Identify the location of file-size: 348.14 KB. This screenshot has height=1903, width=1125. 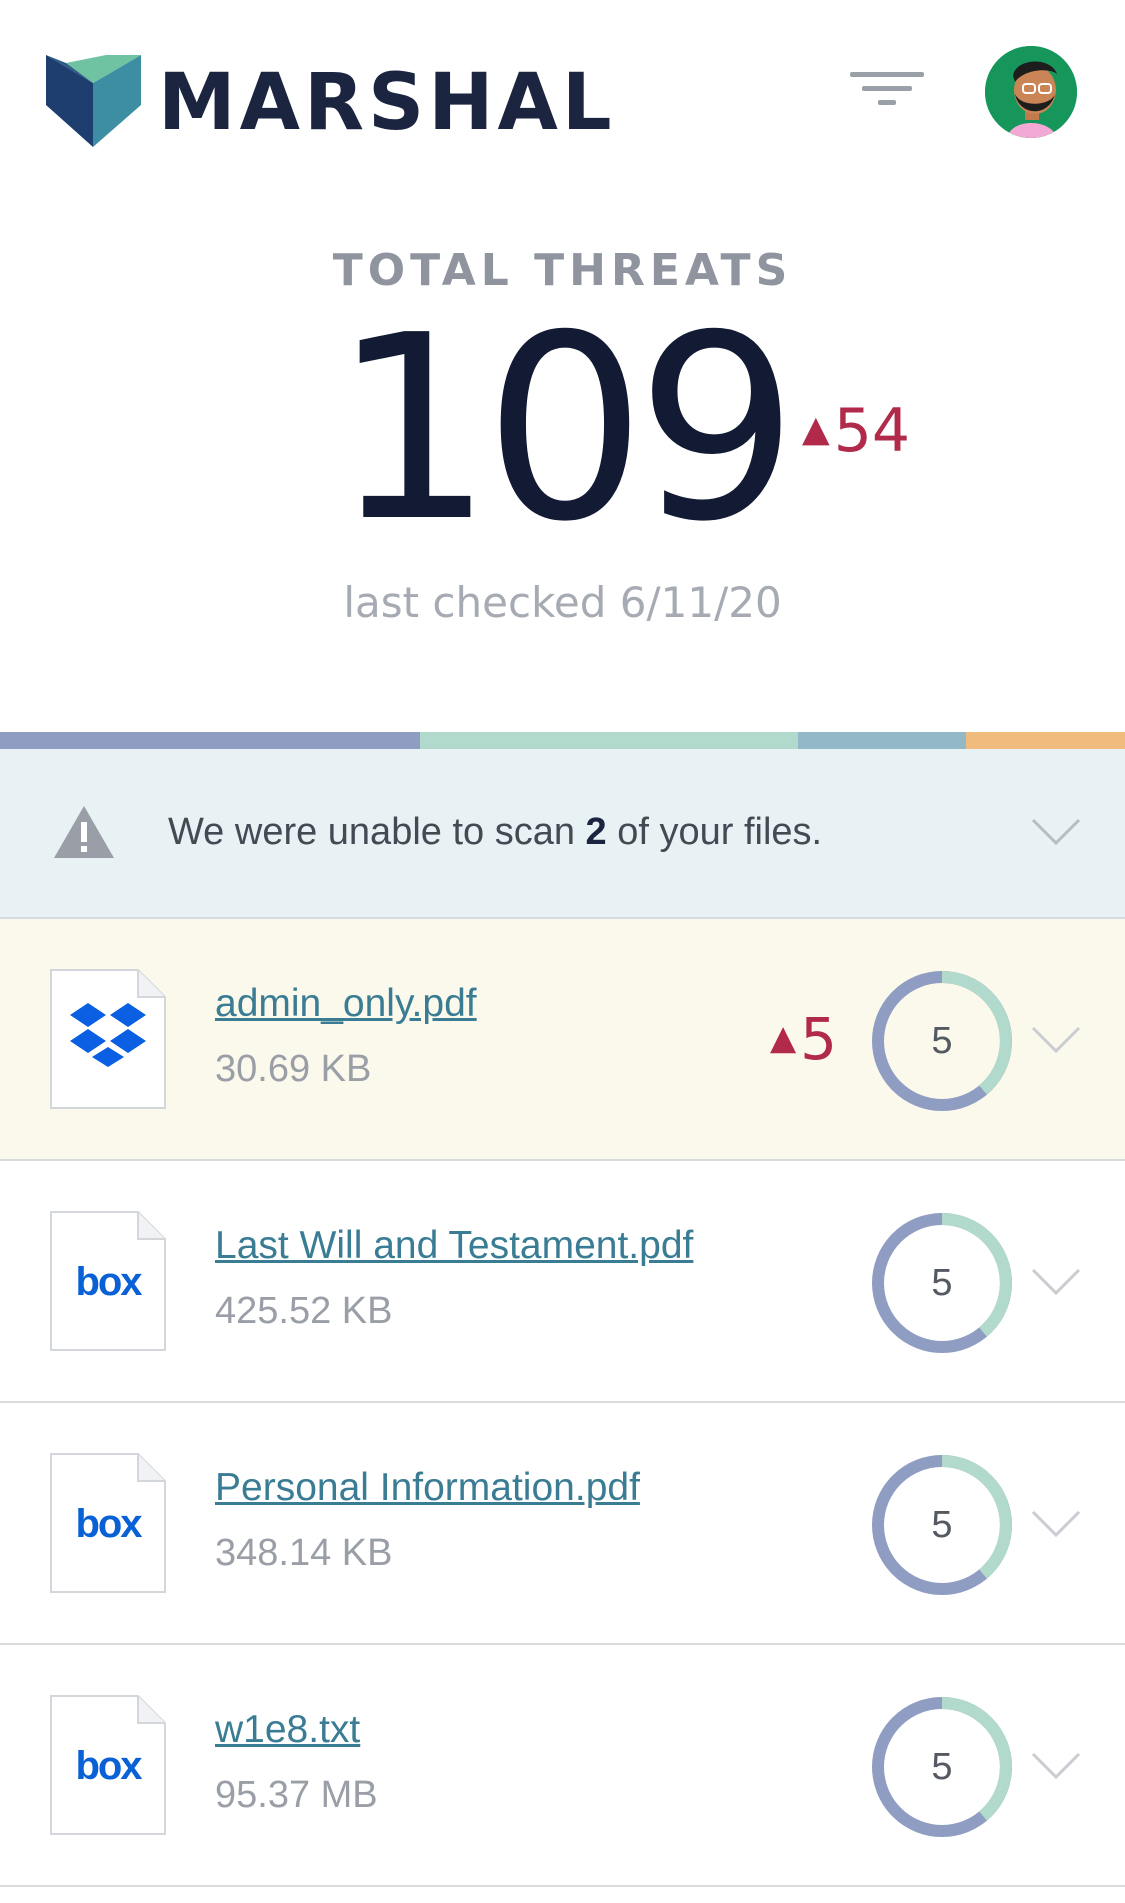
(304, 1553).